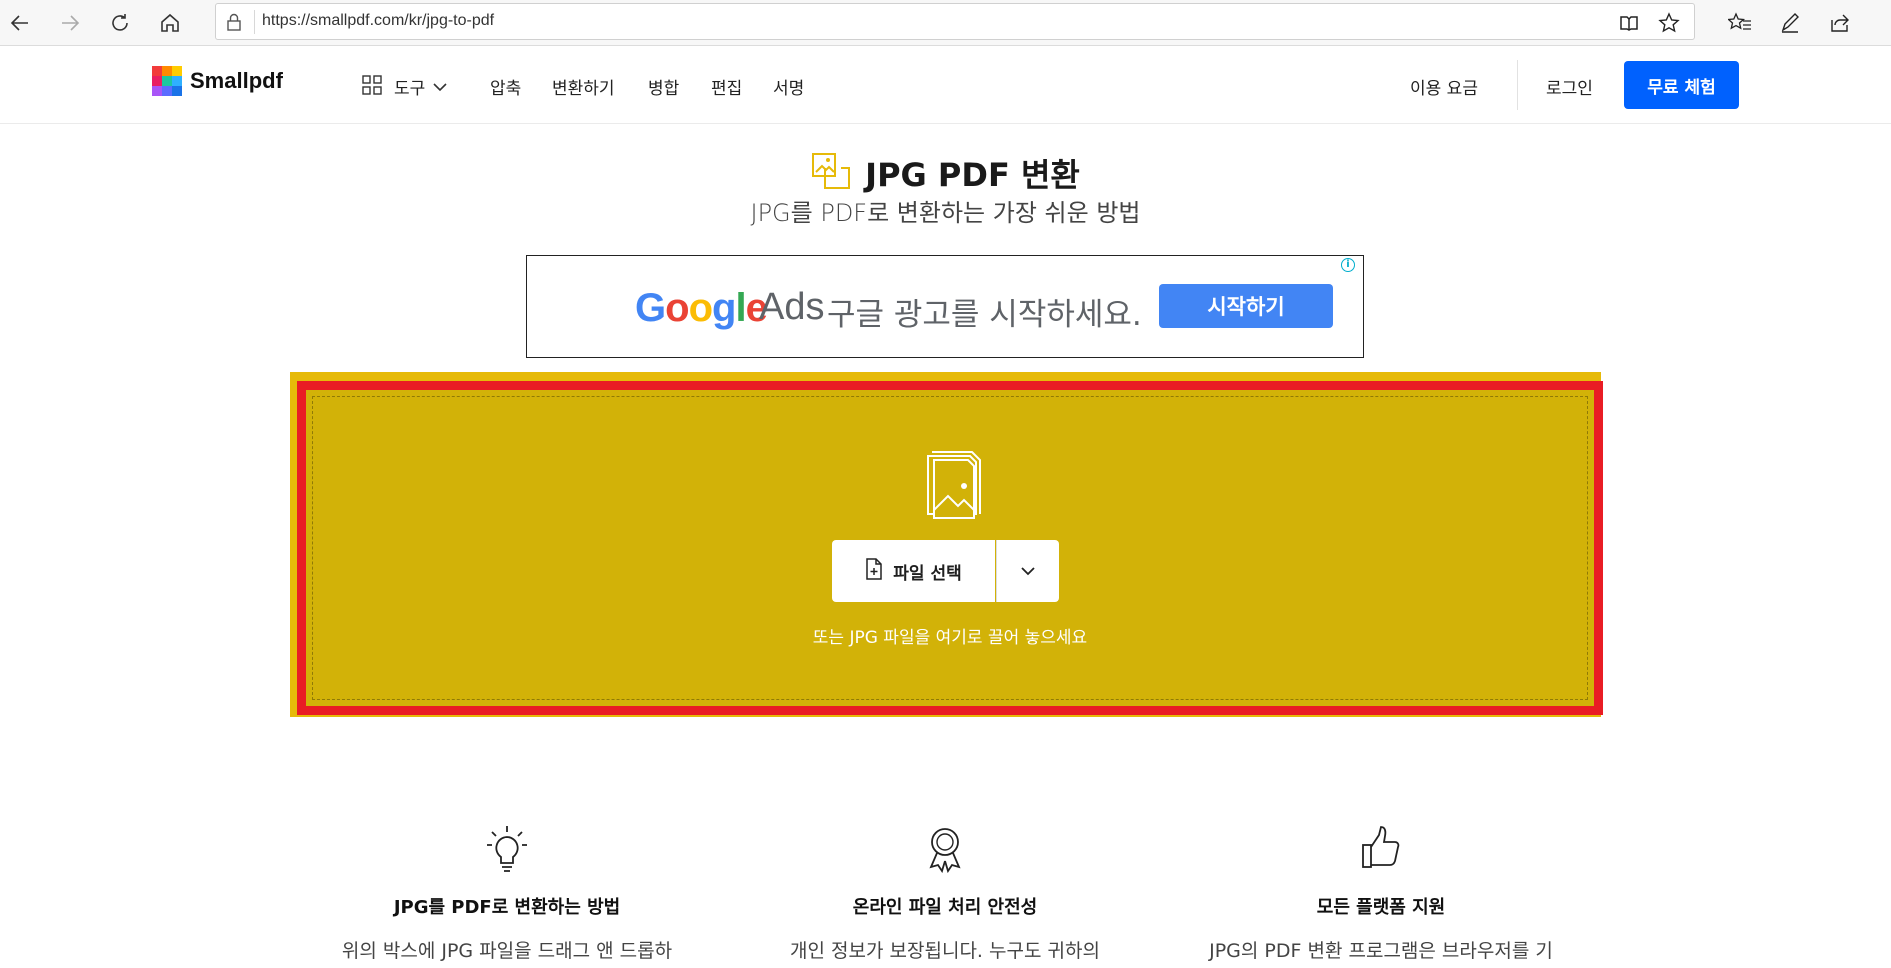 The height and width of the screenshot is (968, 1891). What do you see at coordinates (792, 307) in the screenshot?
I see `ad-ads-label: Ads` at bounding box center [792, 307].